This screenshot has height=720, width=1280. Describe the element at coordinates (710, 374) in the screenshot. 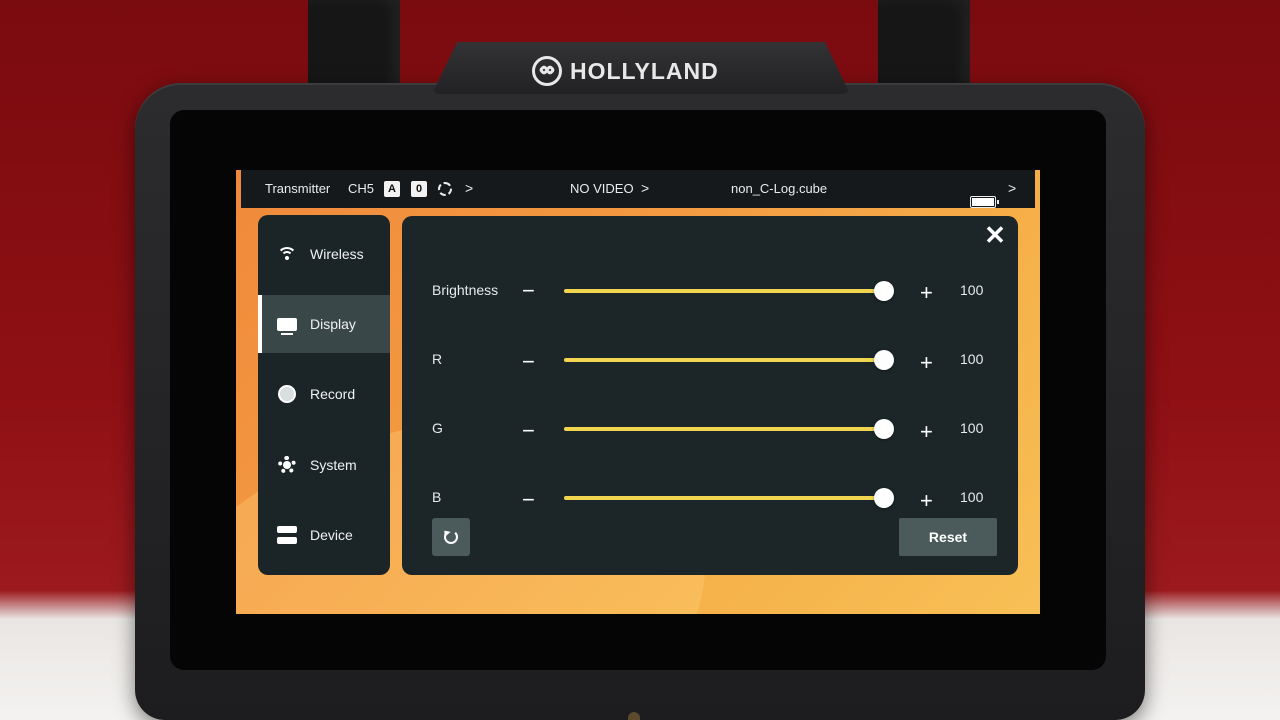

I see `slider-row-r: R − + 100` at that location.